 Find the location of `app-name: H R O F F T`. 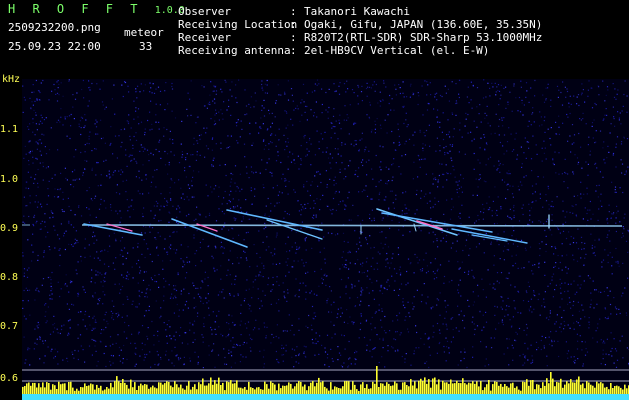

app-name: H R O F F T is located at coordinates (75, 9).